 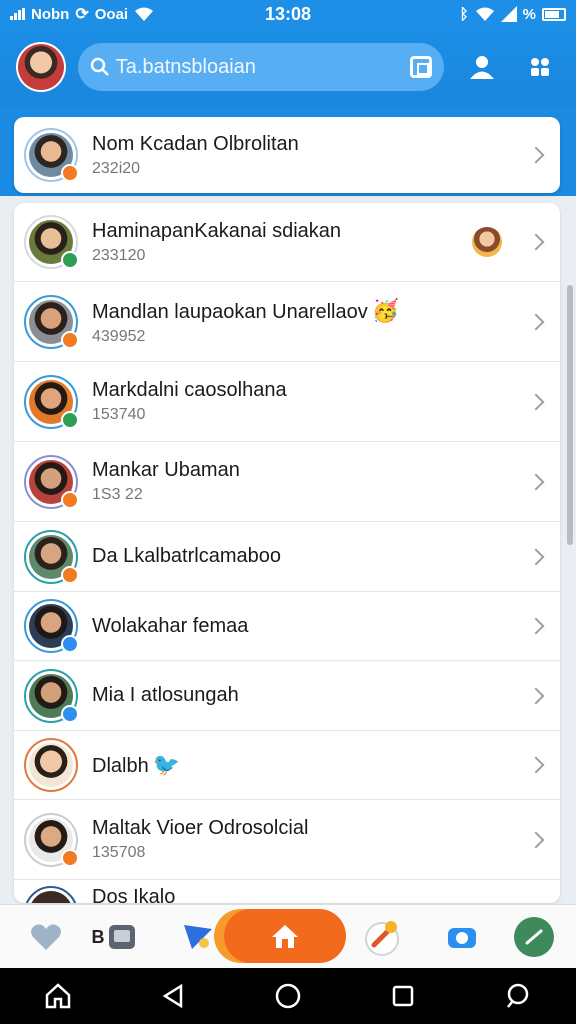 What do you see at coordinates (484, 14) in the screenshot?
I see `wifi-icon-right` at bounding box center [484, 14].